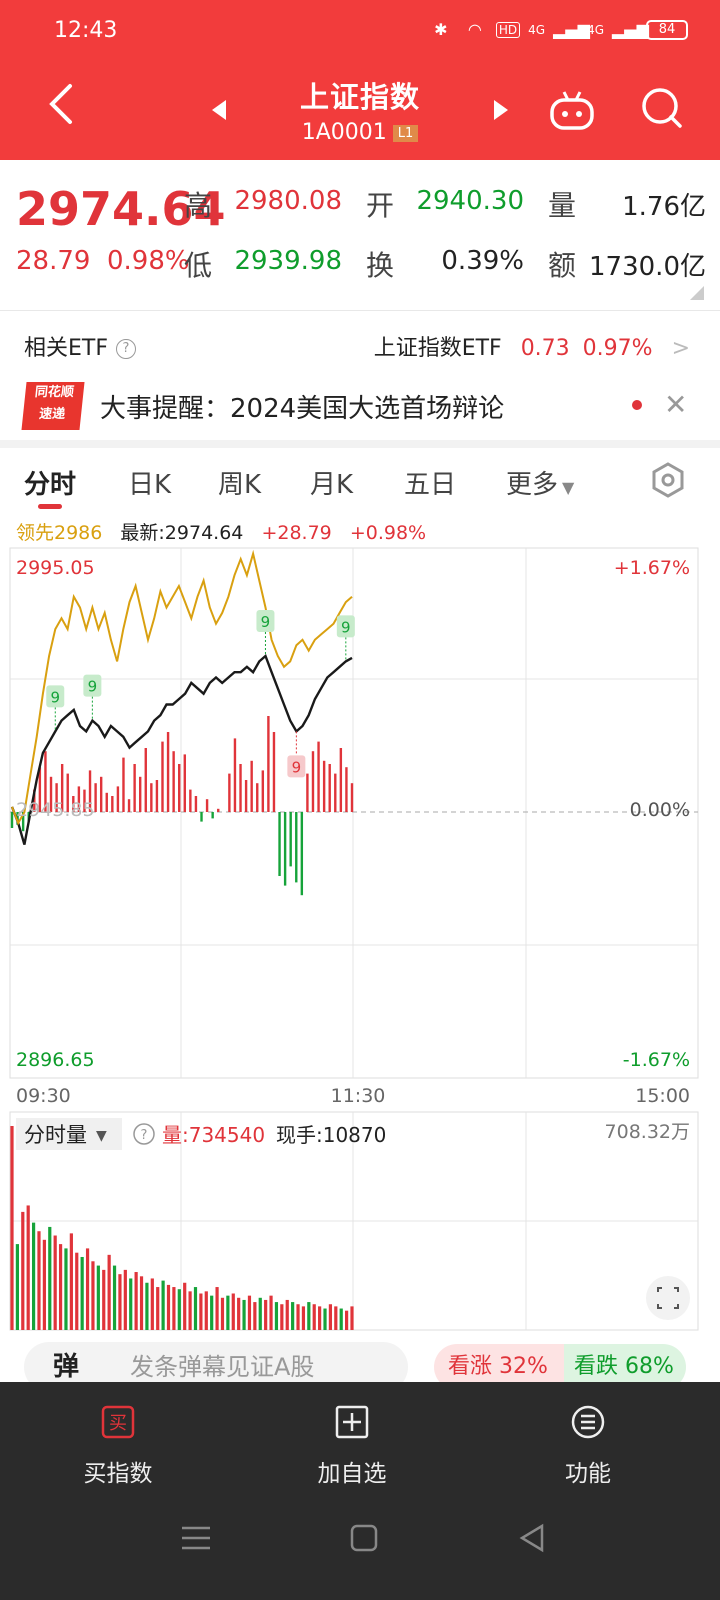  I want to click on tab-intraday: 分时, so click(50, 482).